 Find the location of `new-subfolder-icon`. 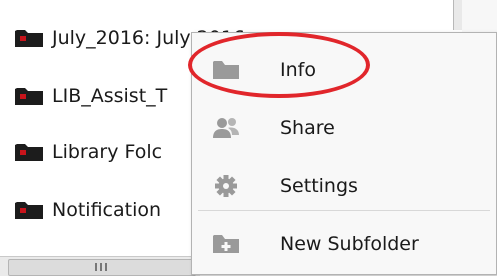

new-subfolder-icon is located at coordinates (226, 244).